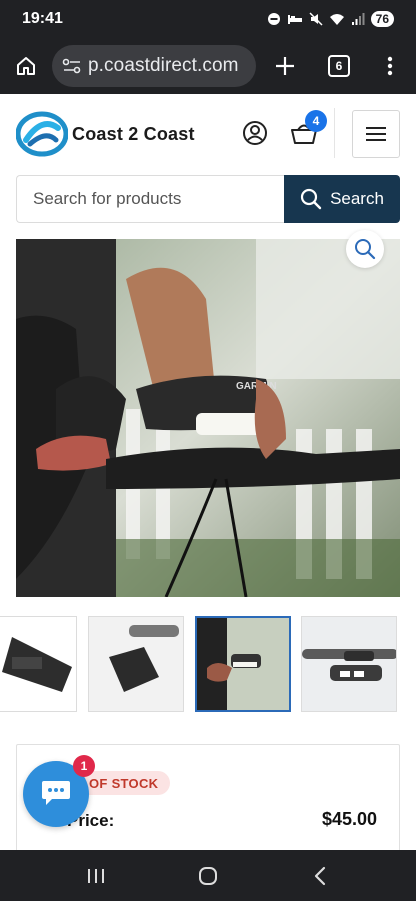  Describe the element at coordinates (133, 133) in the screenshot. I see `logo-text: Coast 2 Coast` at that location.